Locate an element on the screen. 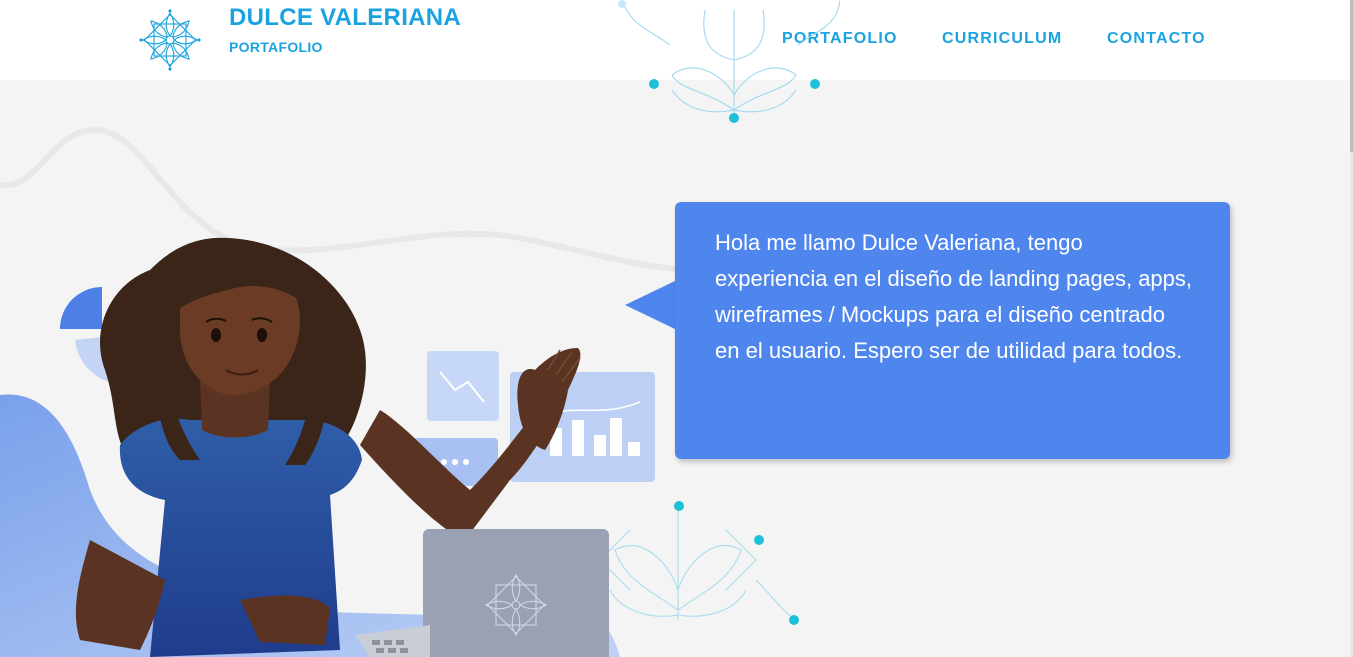  brand-title: DULCE VALERIANA is located at coordinates (345, 18).